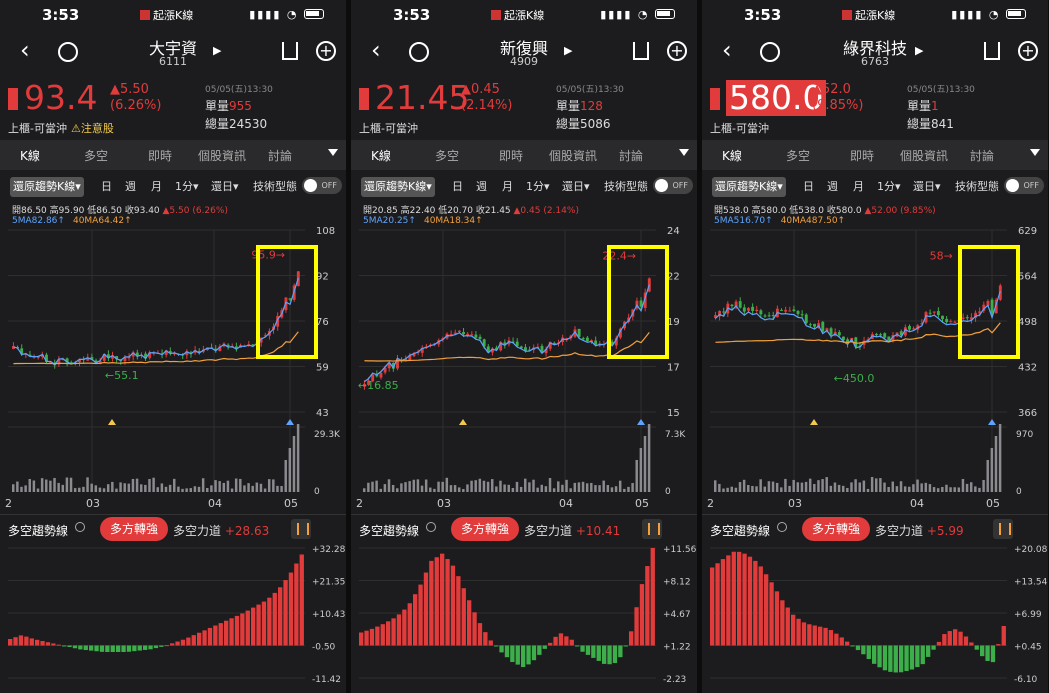  Describe the element at coordinates (917, 503) in the screenshot. I see `month-label-2: 04` at that location.